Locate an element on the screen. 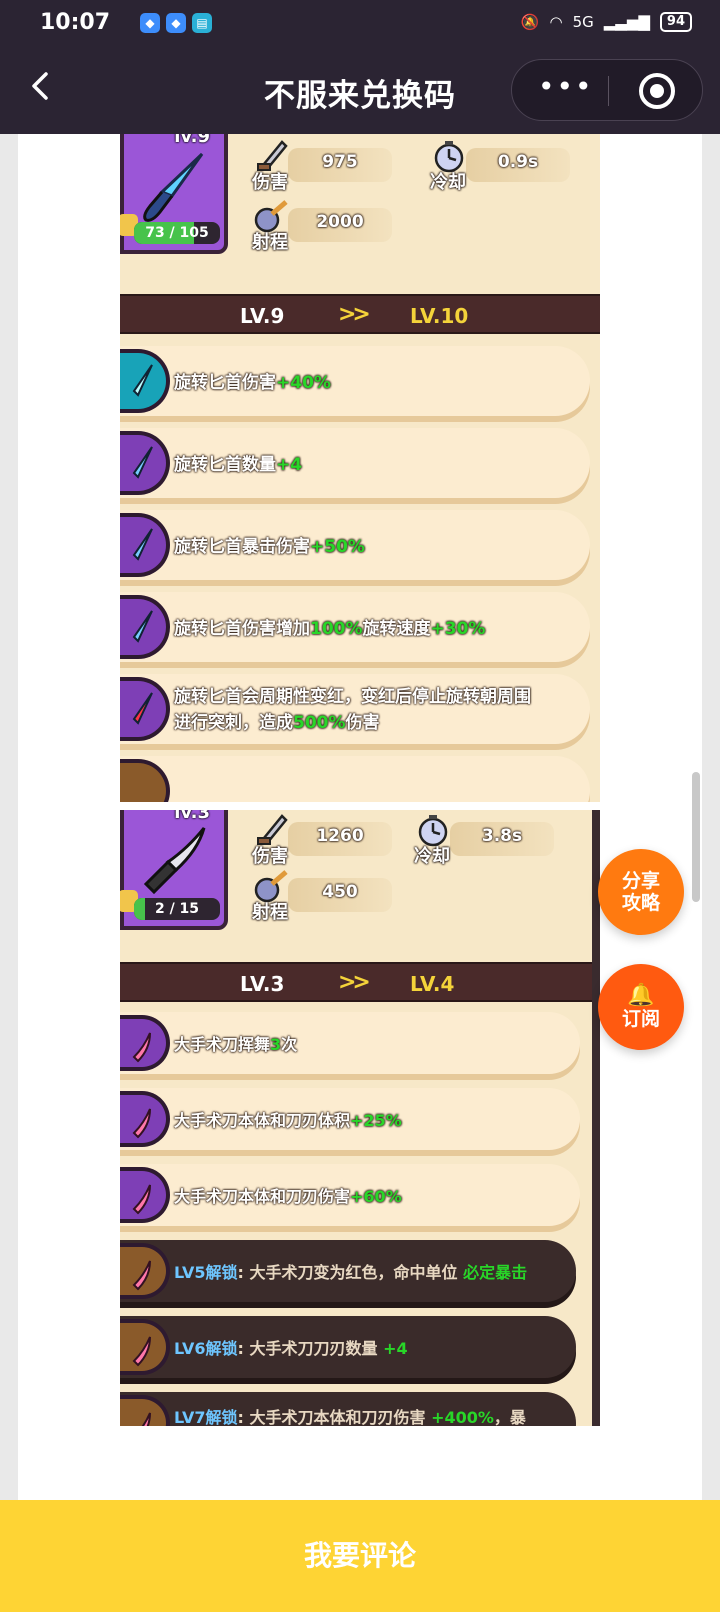 The height and width of the screenshot is (1612, 720). level-upgrade-bar: LV.3 >> LV.4 is located at coordinates (356, 982).